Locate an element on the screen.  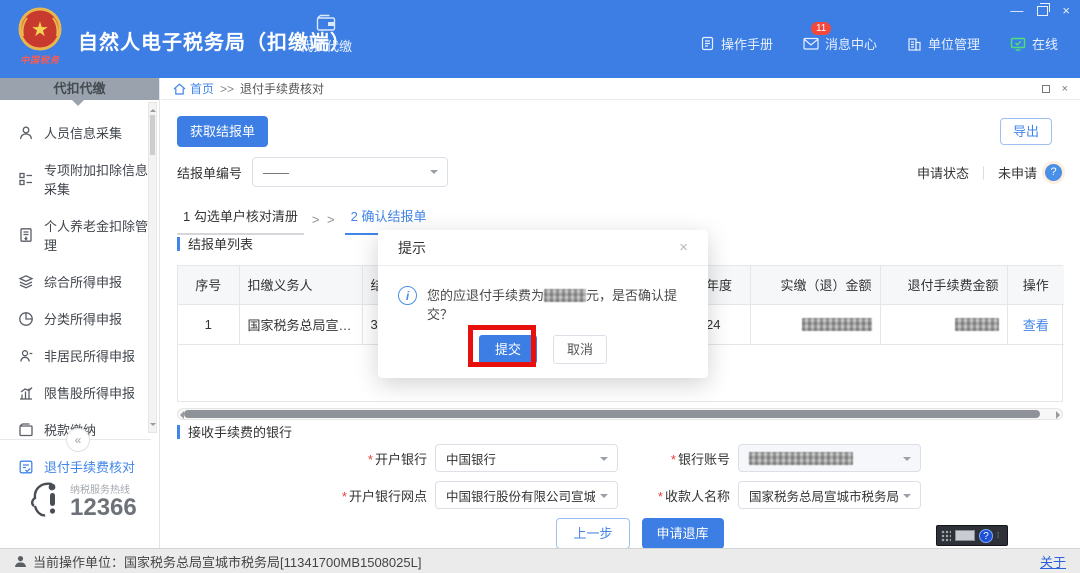
bank-account-select is located at coordinates (829, 458).